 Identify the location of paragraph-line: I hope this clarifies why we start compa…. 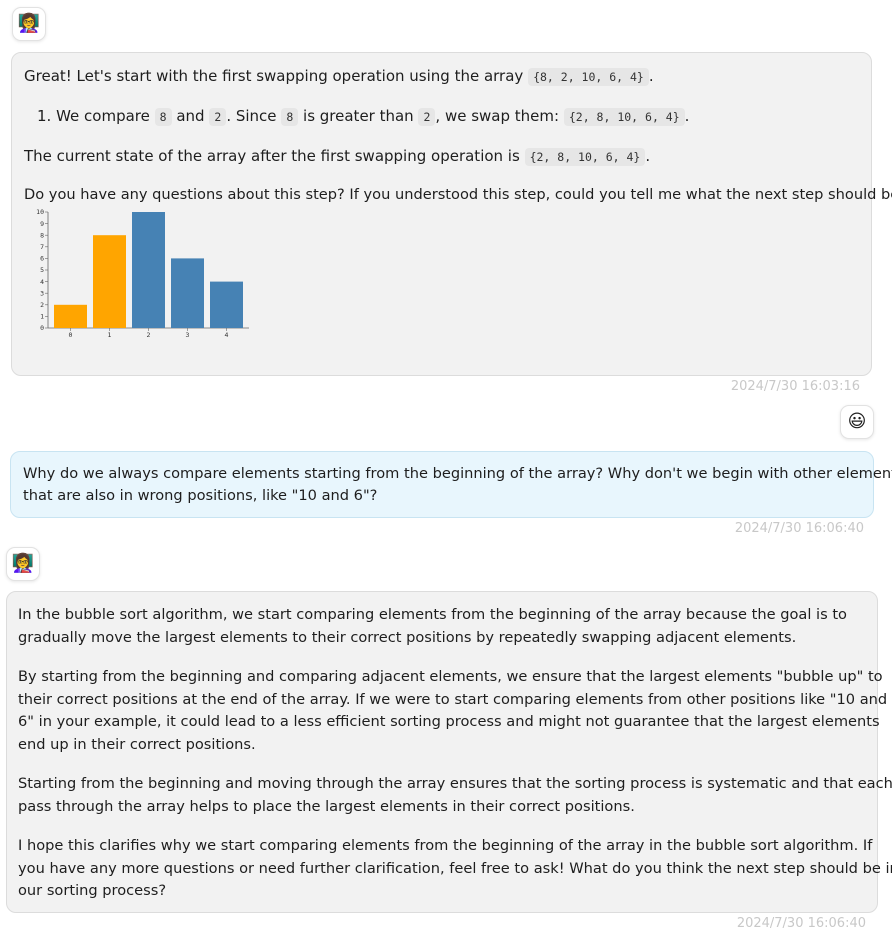
(445, 845).